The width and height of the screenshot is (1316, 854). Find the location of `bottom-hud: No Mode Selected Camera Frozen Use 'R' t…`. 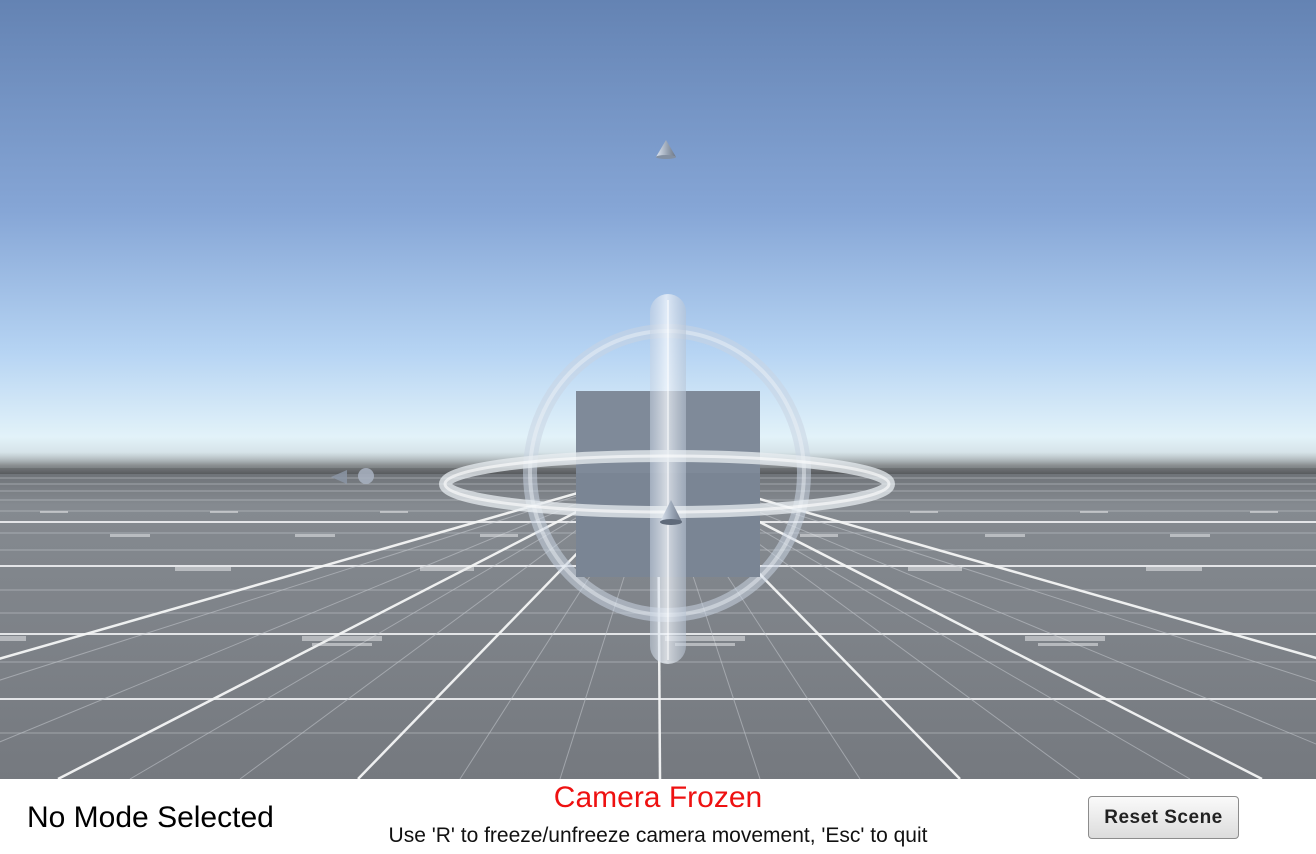

bottom-hud: No Mode Selected Camera Frozen Use 'R' t… is located at coordinates (658, 816).